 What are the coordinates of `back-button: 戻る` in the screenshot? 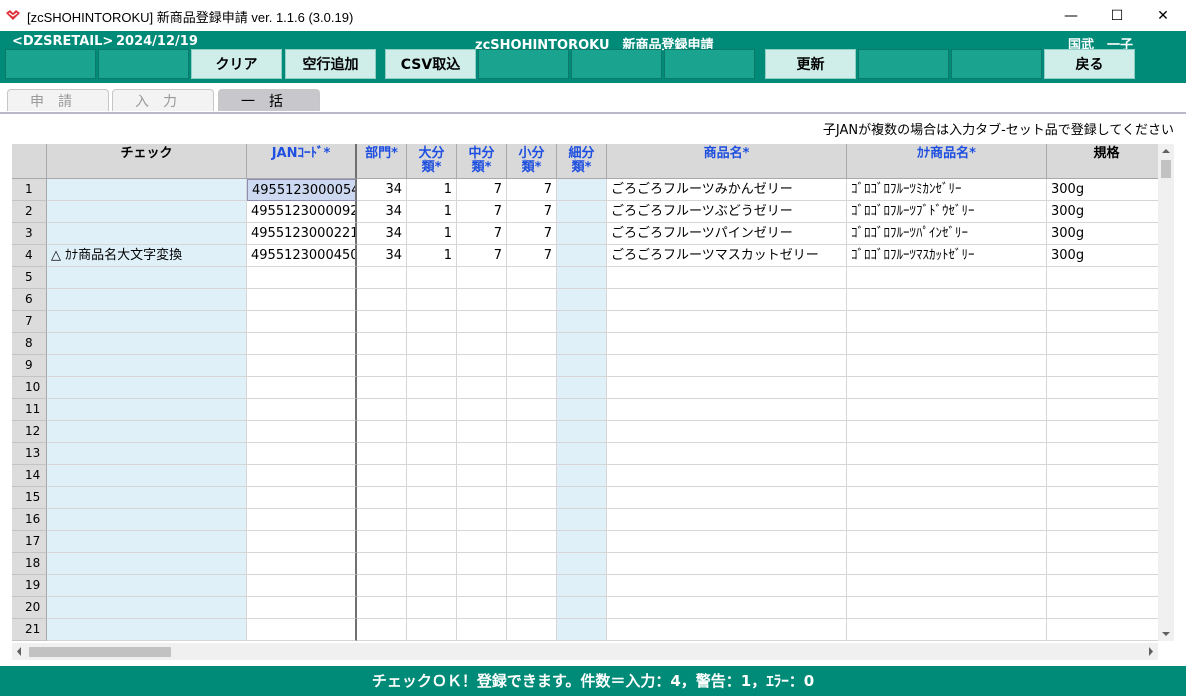 It's located at (1089, 64).